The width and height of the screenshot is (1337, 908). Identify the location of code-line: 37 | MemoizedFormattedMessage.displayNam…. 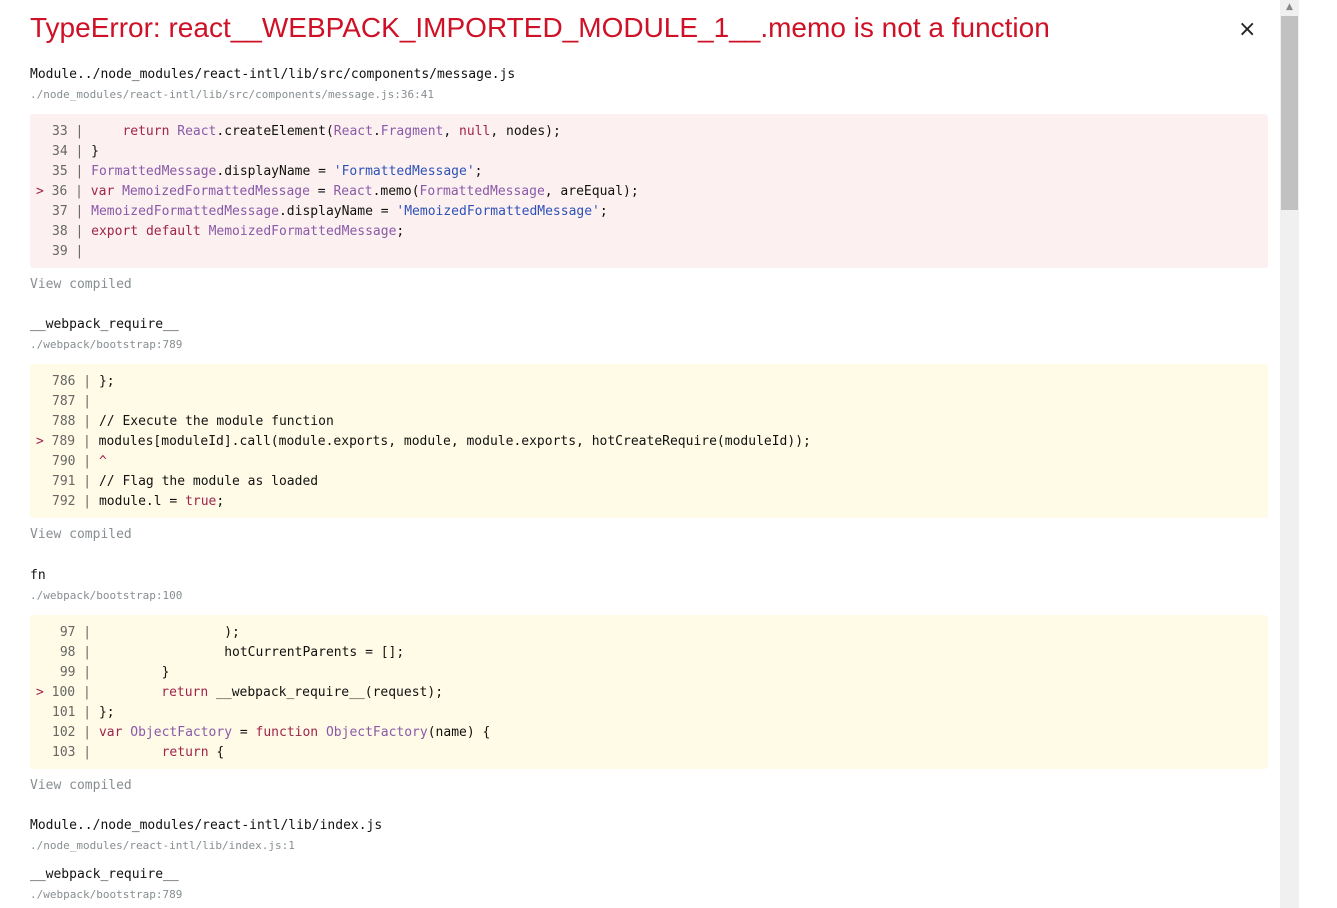
(330, 211).